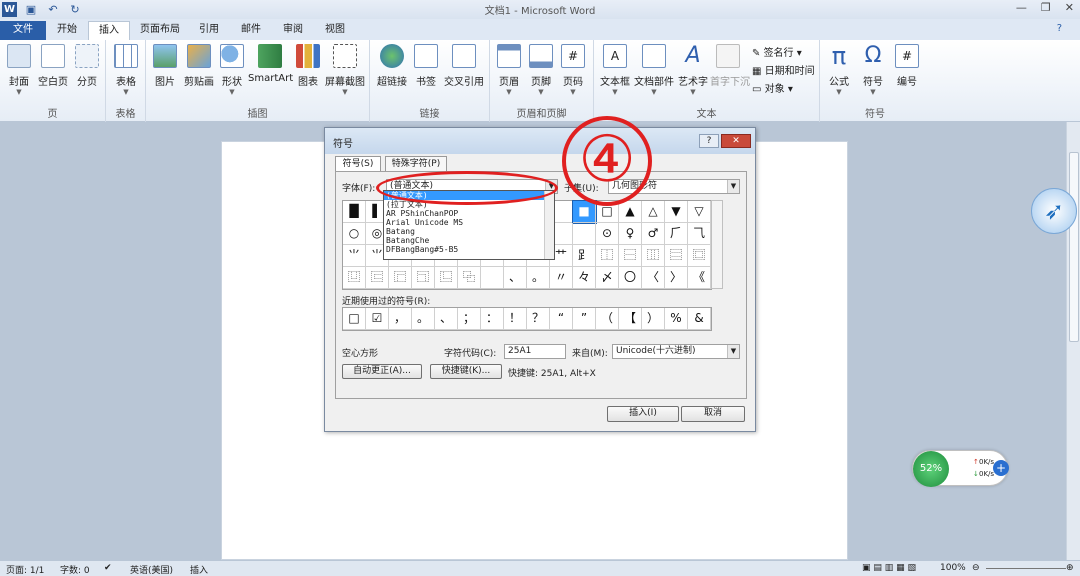 This screenshot has height=576, width=1080. I want to click on tab-special-characters: 特殊字符(P), so click(416, 164).